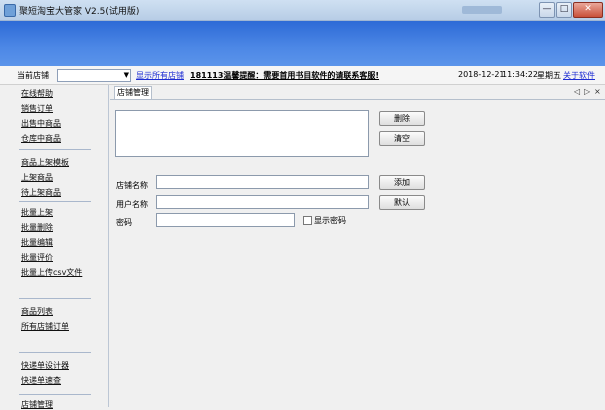 The image size is (605, 410). What do you see at coordinates (307, 220) in the screenshot?
I see `show-password-checkbox` at bounding box center [307, 220].